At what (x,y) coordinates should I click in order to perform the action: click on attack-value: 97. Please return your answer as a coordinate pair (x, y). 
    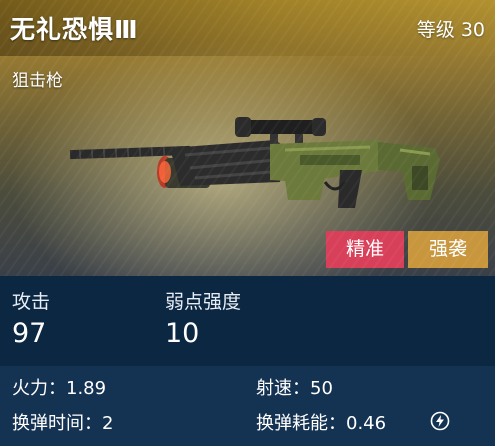
    Looking at the image, I should click on (29, 333).